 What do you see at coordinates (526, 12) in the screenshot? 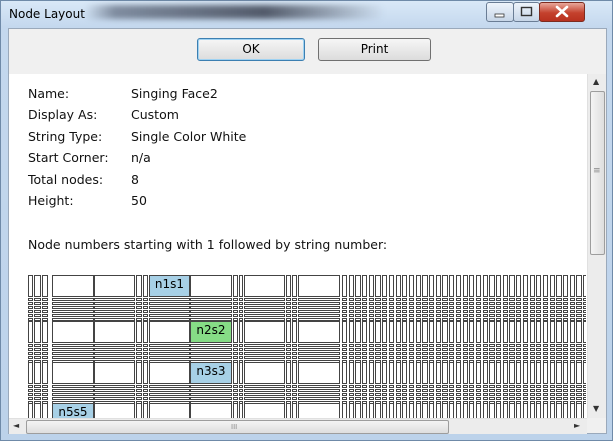
I see `maximize-button` at bounding box center [526, 12].